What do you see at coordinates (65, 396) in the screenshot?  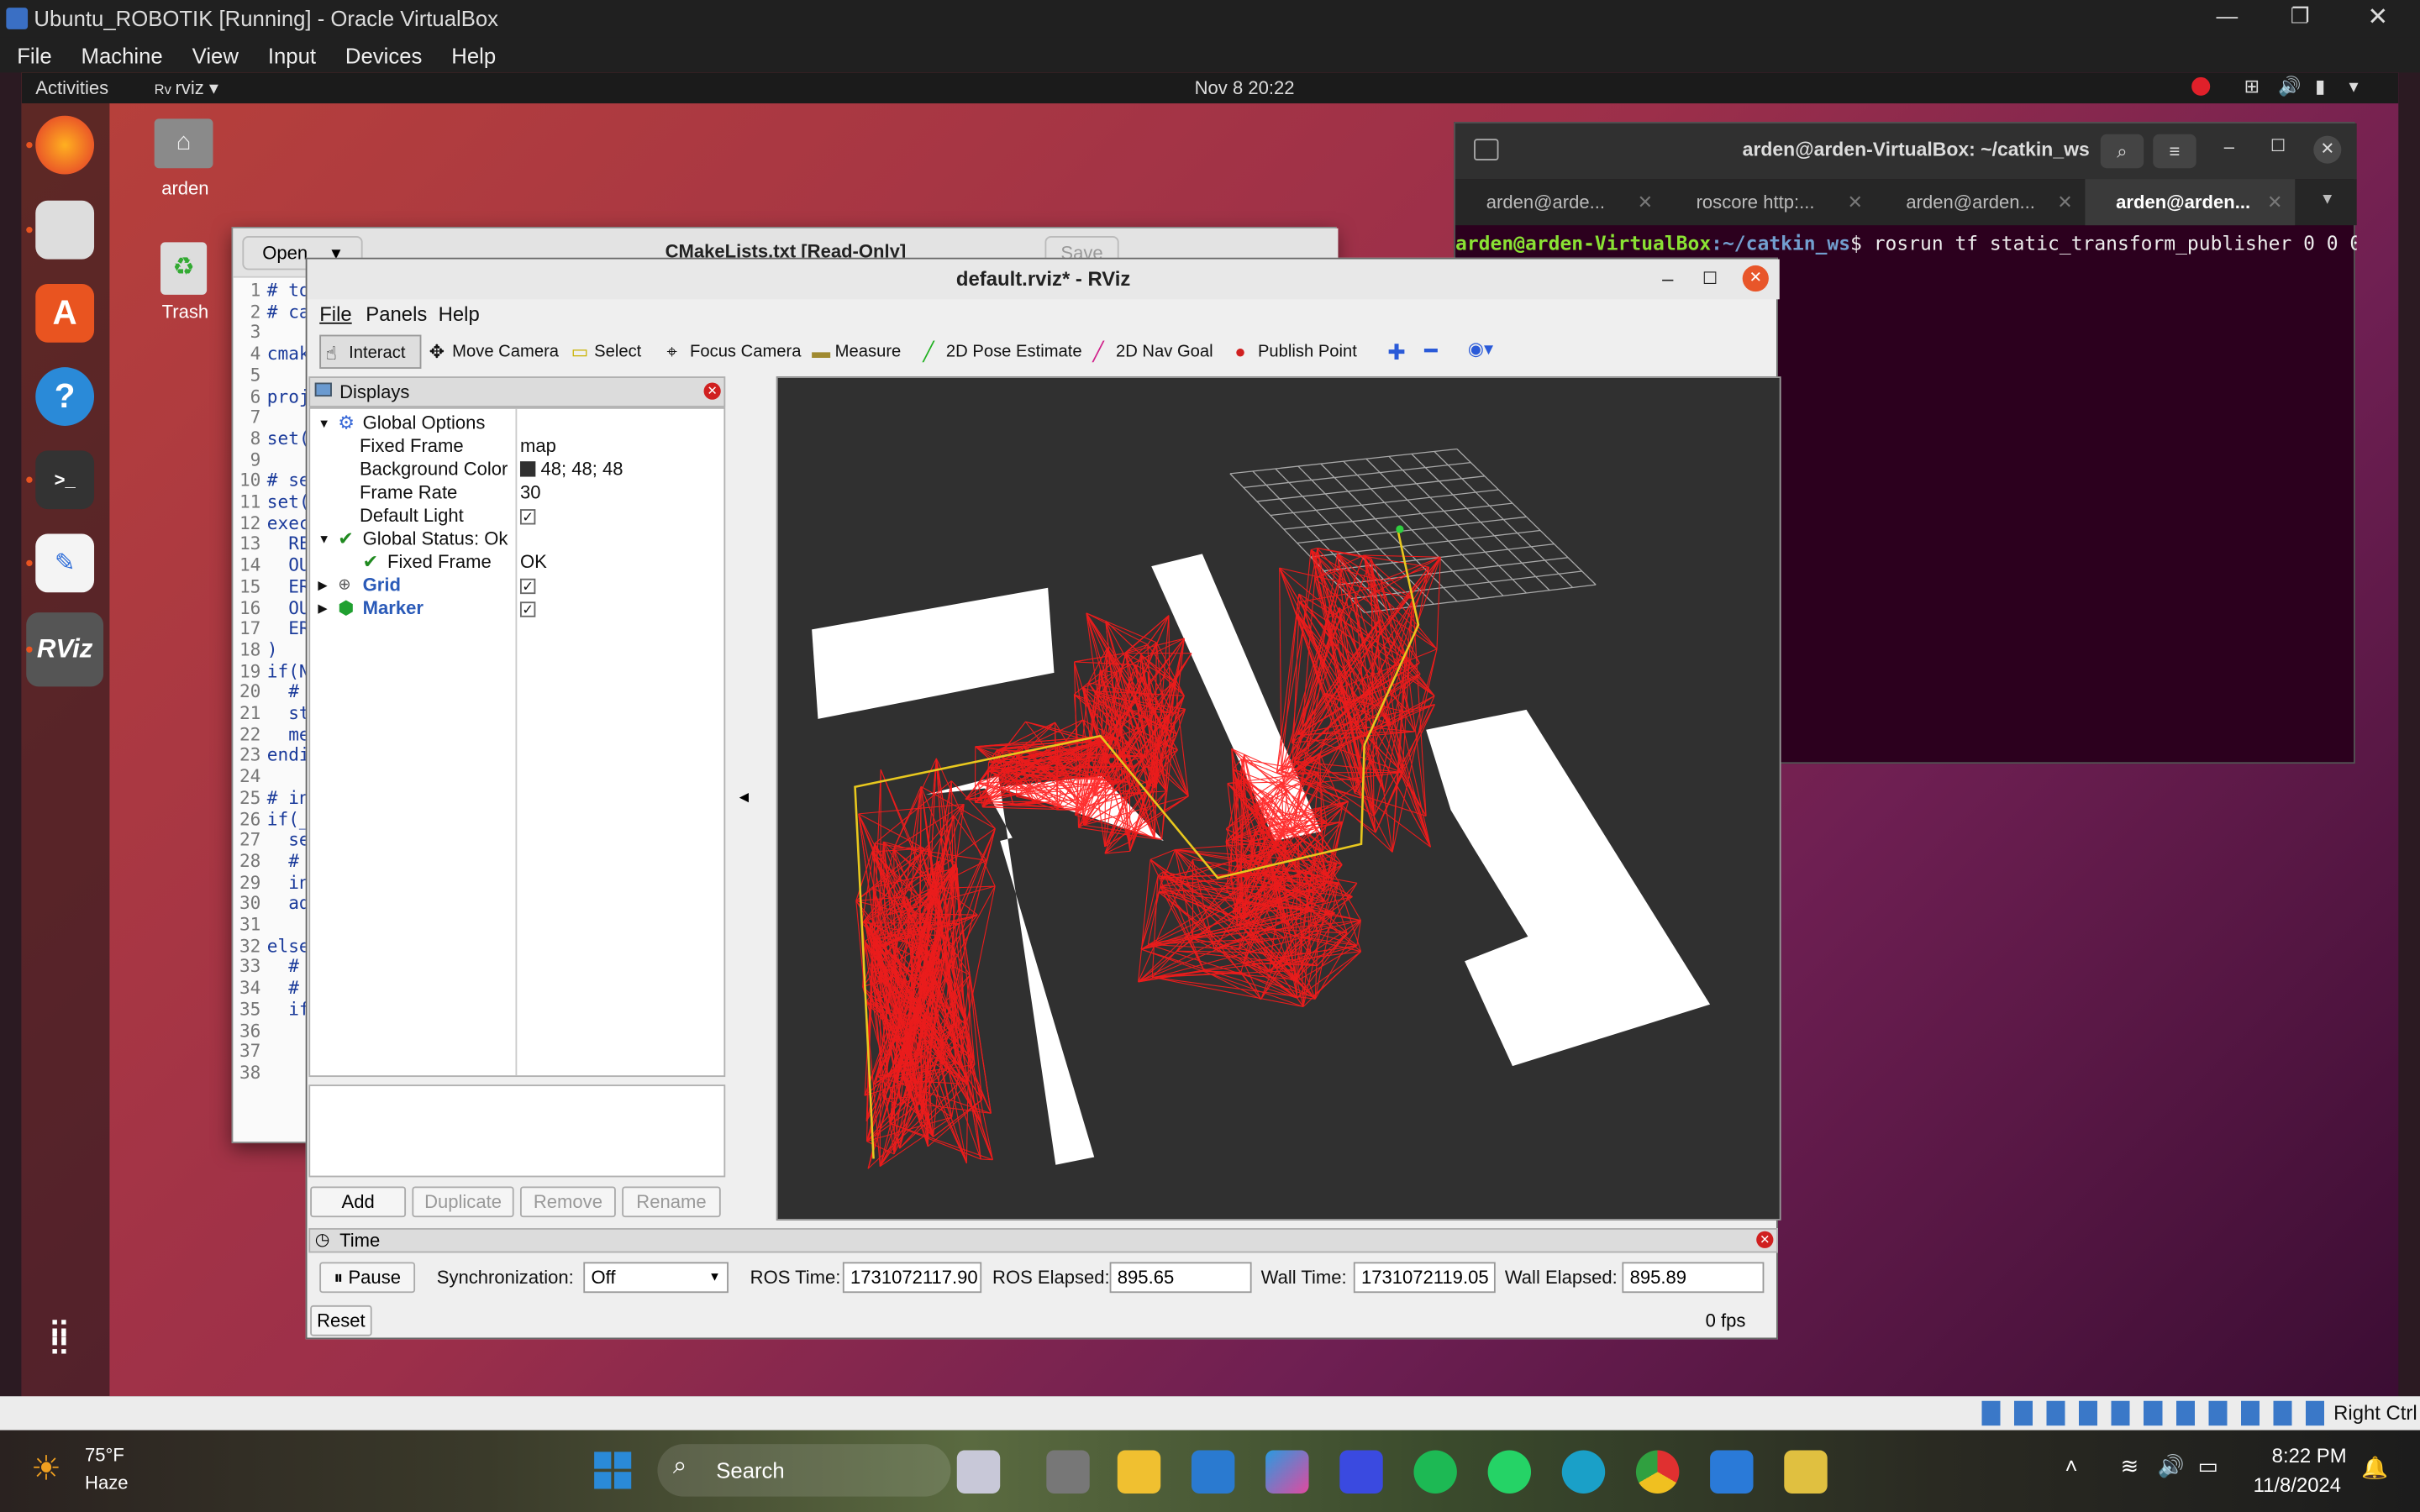 I see `help-icon: ?` at bounding box center [65, 396].